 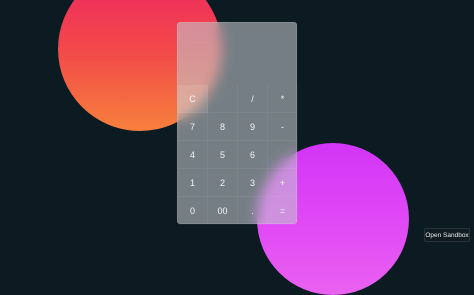 What do you see at coordinates (253, 211) in the screenshot?
I see `key-decimal: .` at bounding box center [253, 211].